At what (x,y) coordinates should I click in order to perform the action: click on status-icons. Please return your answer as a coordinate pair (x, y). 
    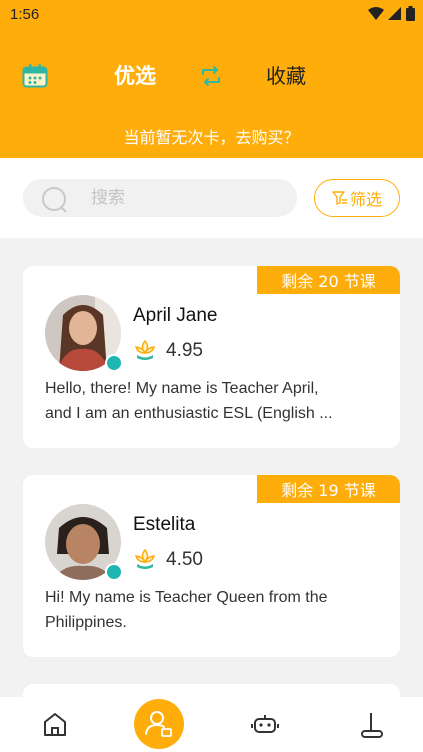
    Looking at the image, I should click on (391, 13).